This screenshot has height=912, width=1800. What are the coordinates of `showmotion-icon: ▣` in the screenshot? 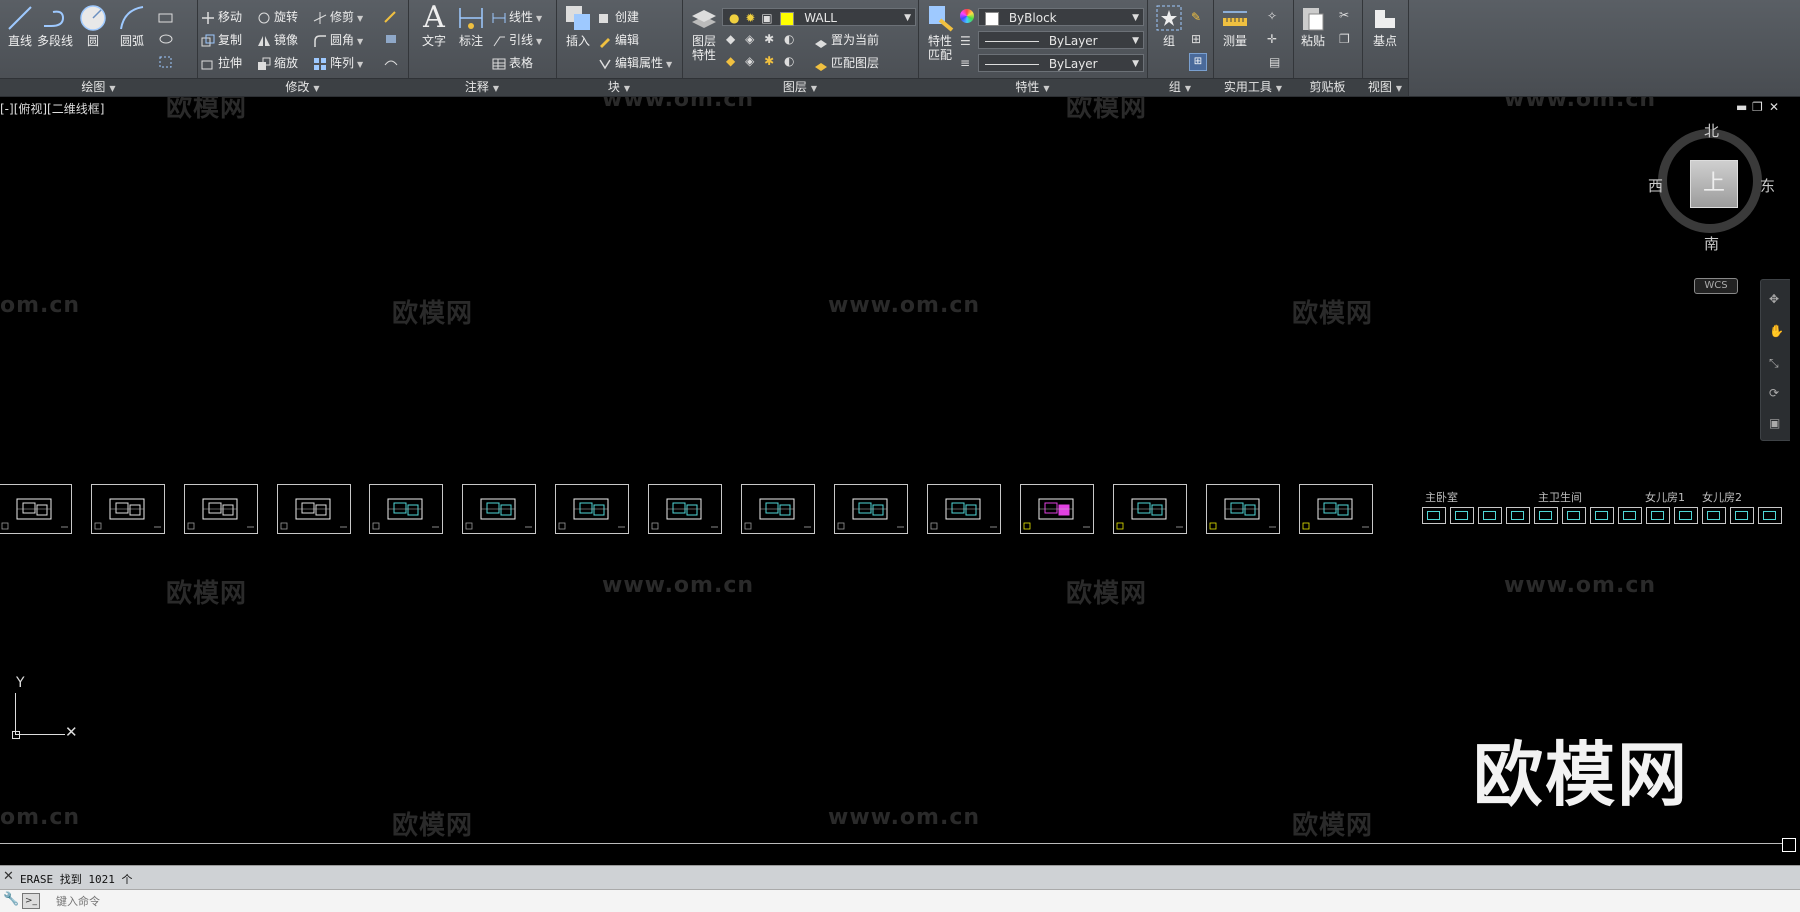 It's located at (1774, 423).